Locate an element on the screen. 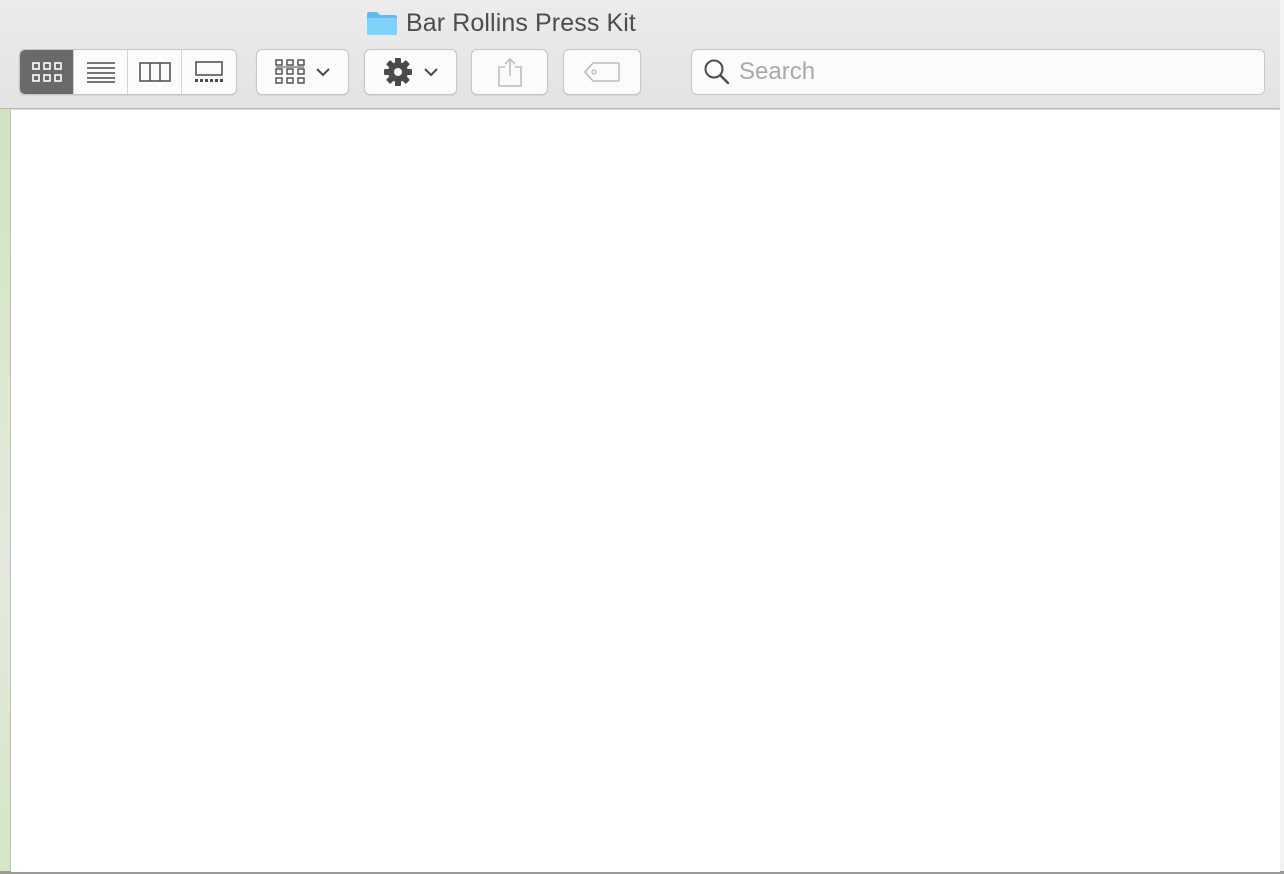  action-button is located at coordinates (410, 72).